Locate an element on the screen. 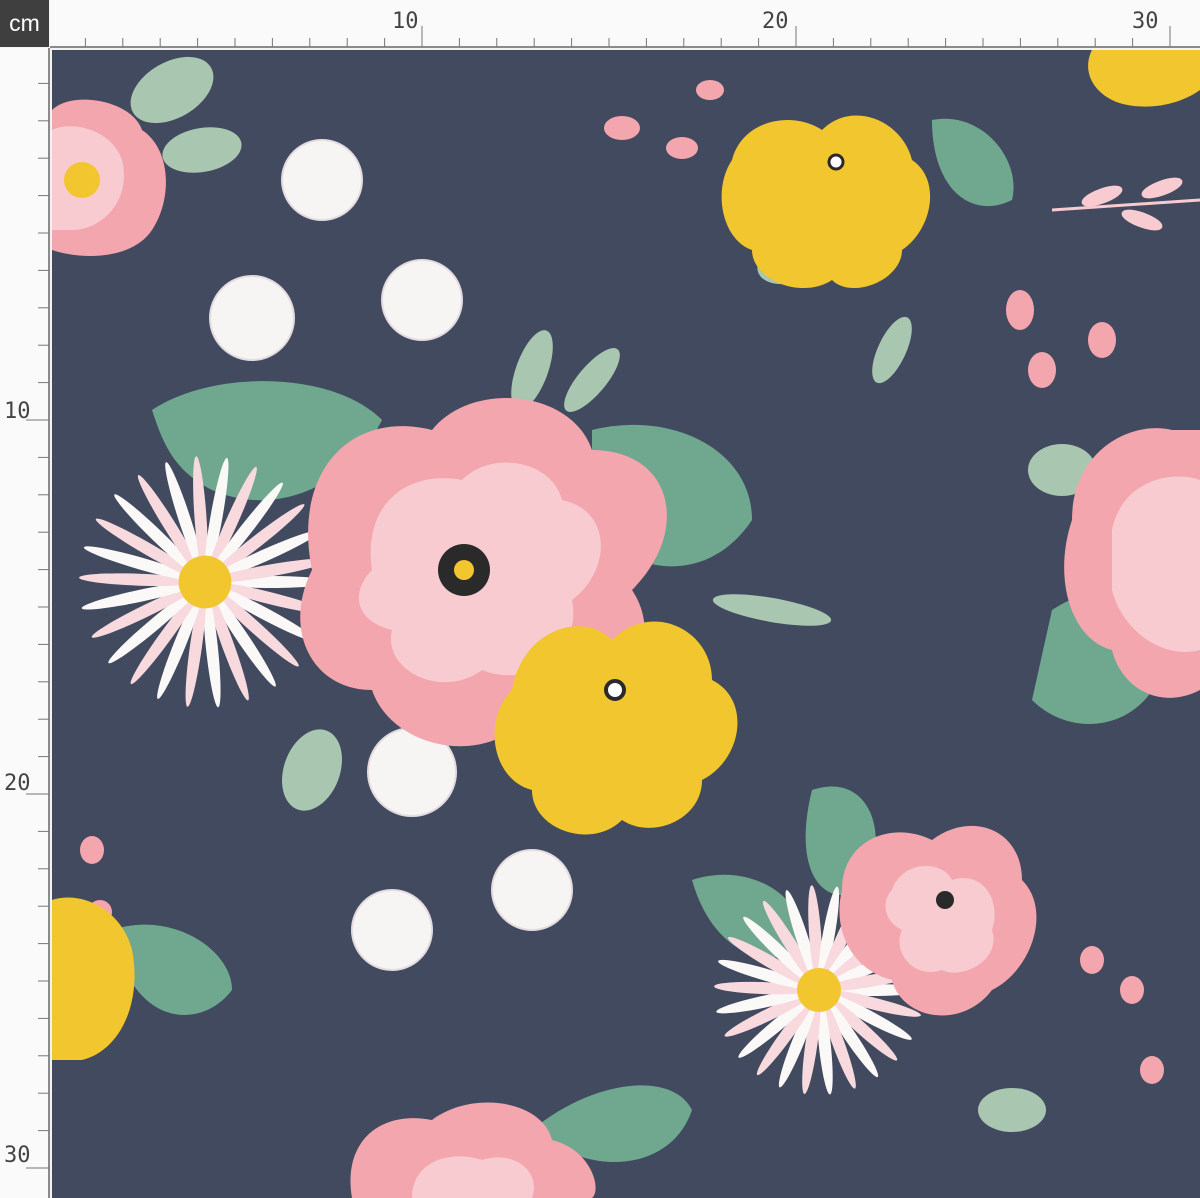 This screenshot has height=1198, width=1200. top-ruler-label-20: 20 is located at coordinates (775, 21).